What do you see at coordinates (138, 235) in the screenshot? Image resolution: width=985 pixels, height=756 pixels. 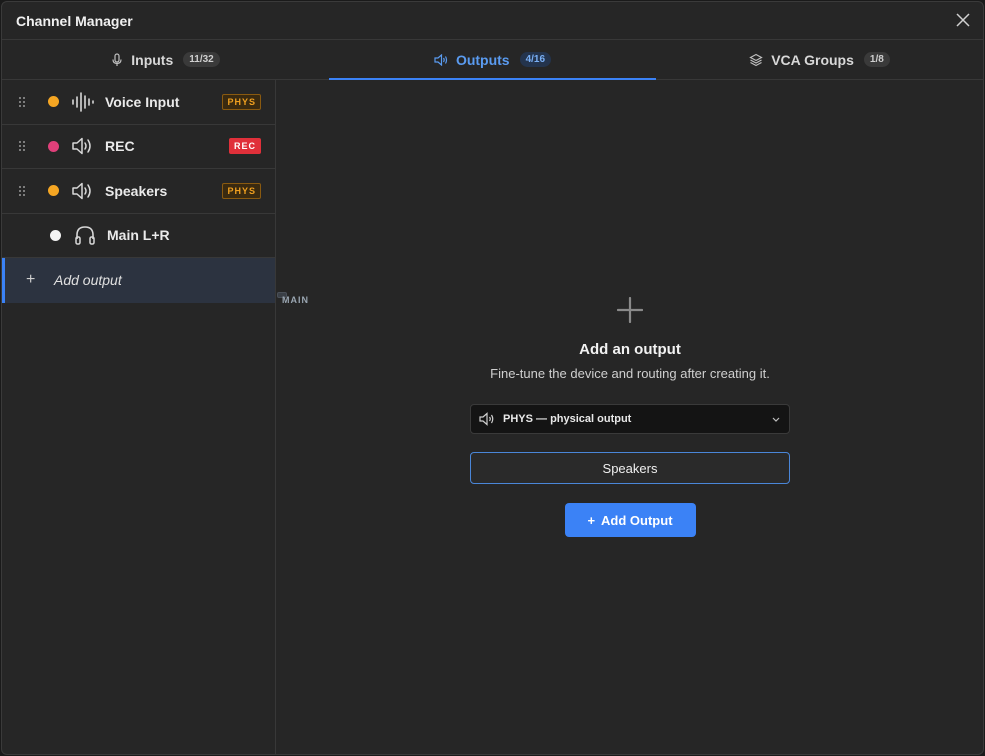 I see `output-label: Main L+R` at bounding box center [138, 235].